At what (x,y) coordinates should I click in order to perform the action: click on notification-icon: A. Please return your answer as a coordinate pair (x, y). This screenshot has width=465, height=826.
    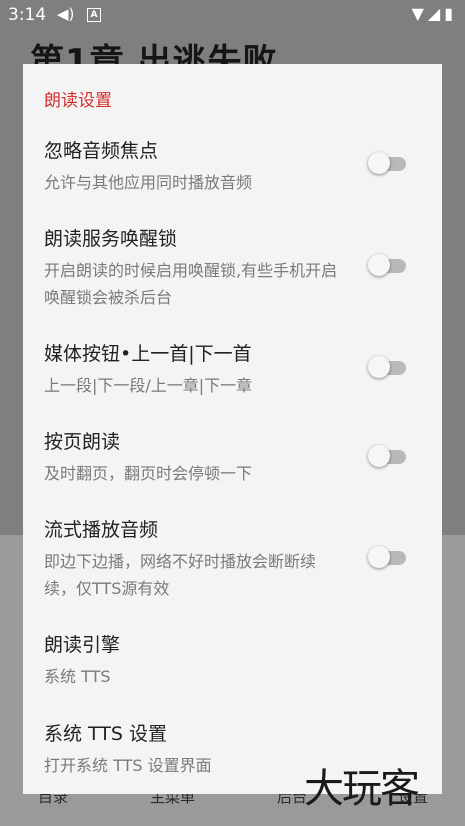
    Looking at the image, I should click on (94, 15).